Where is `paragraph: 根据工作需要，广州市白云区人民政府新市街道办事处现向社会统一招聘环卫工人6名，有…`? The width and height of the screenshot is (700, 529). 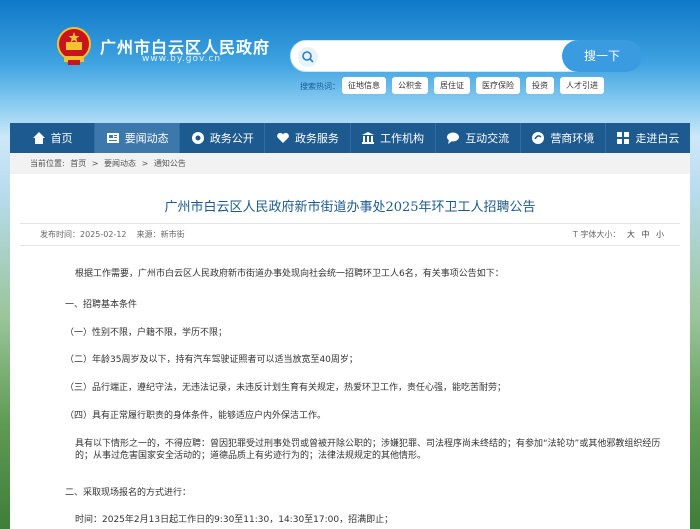 paragraph: 根据工作需要，广州市白云区人民政府新市街道办事处现向社会统一招聘环卫工人6名，有… is located at coordinates (289, 274).